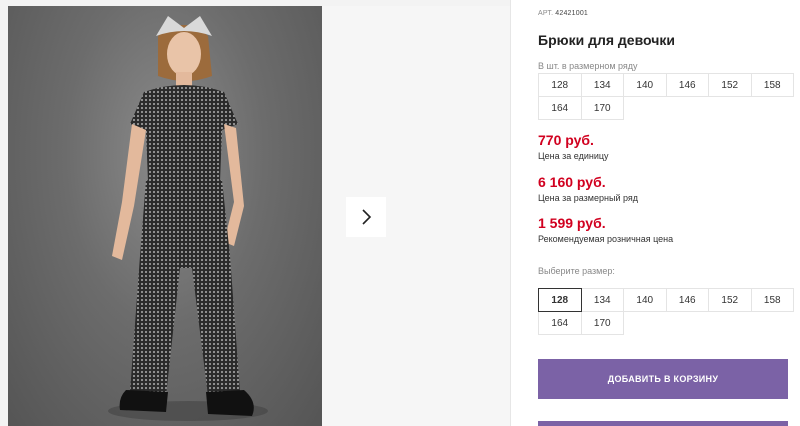 The width and height of the screenshot is (800, 426). What do you see at coordinates (588, 66) in the screenshot?
I see `size-range-hint: В шт. в размерном ряду` at bounding box center [588, 66].